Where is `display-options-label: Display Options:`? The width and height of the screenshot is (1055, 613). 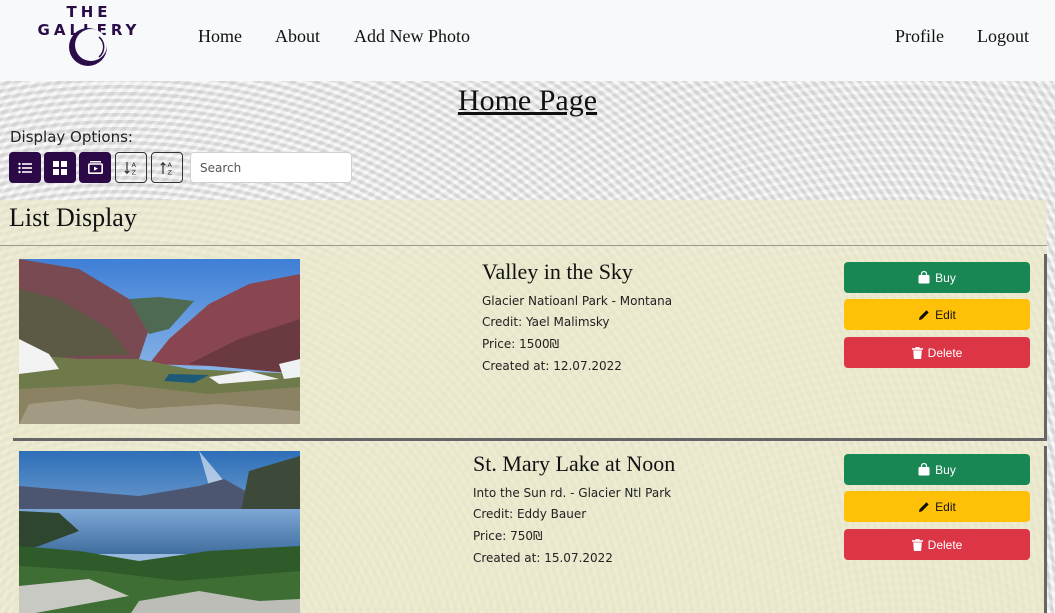 display-options-label: Display Options: is located at coordinates (71, 137).